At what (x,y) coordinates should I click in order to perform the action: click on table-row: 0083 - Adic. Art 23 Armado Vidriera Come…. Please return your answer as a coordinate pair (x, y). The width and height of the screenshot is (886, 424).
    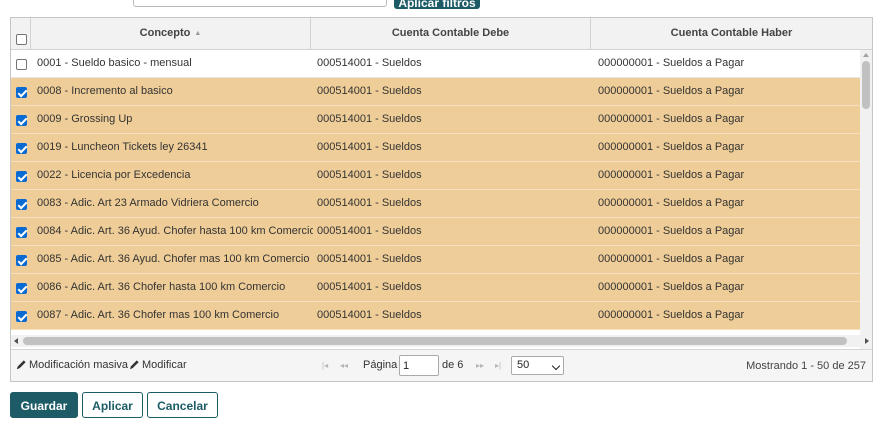
    Looking at the image, I should click on (435, 204).